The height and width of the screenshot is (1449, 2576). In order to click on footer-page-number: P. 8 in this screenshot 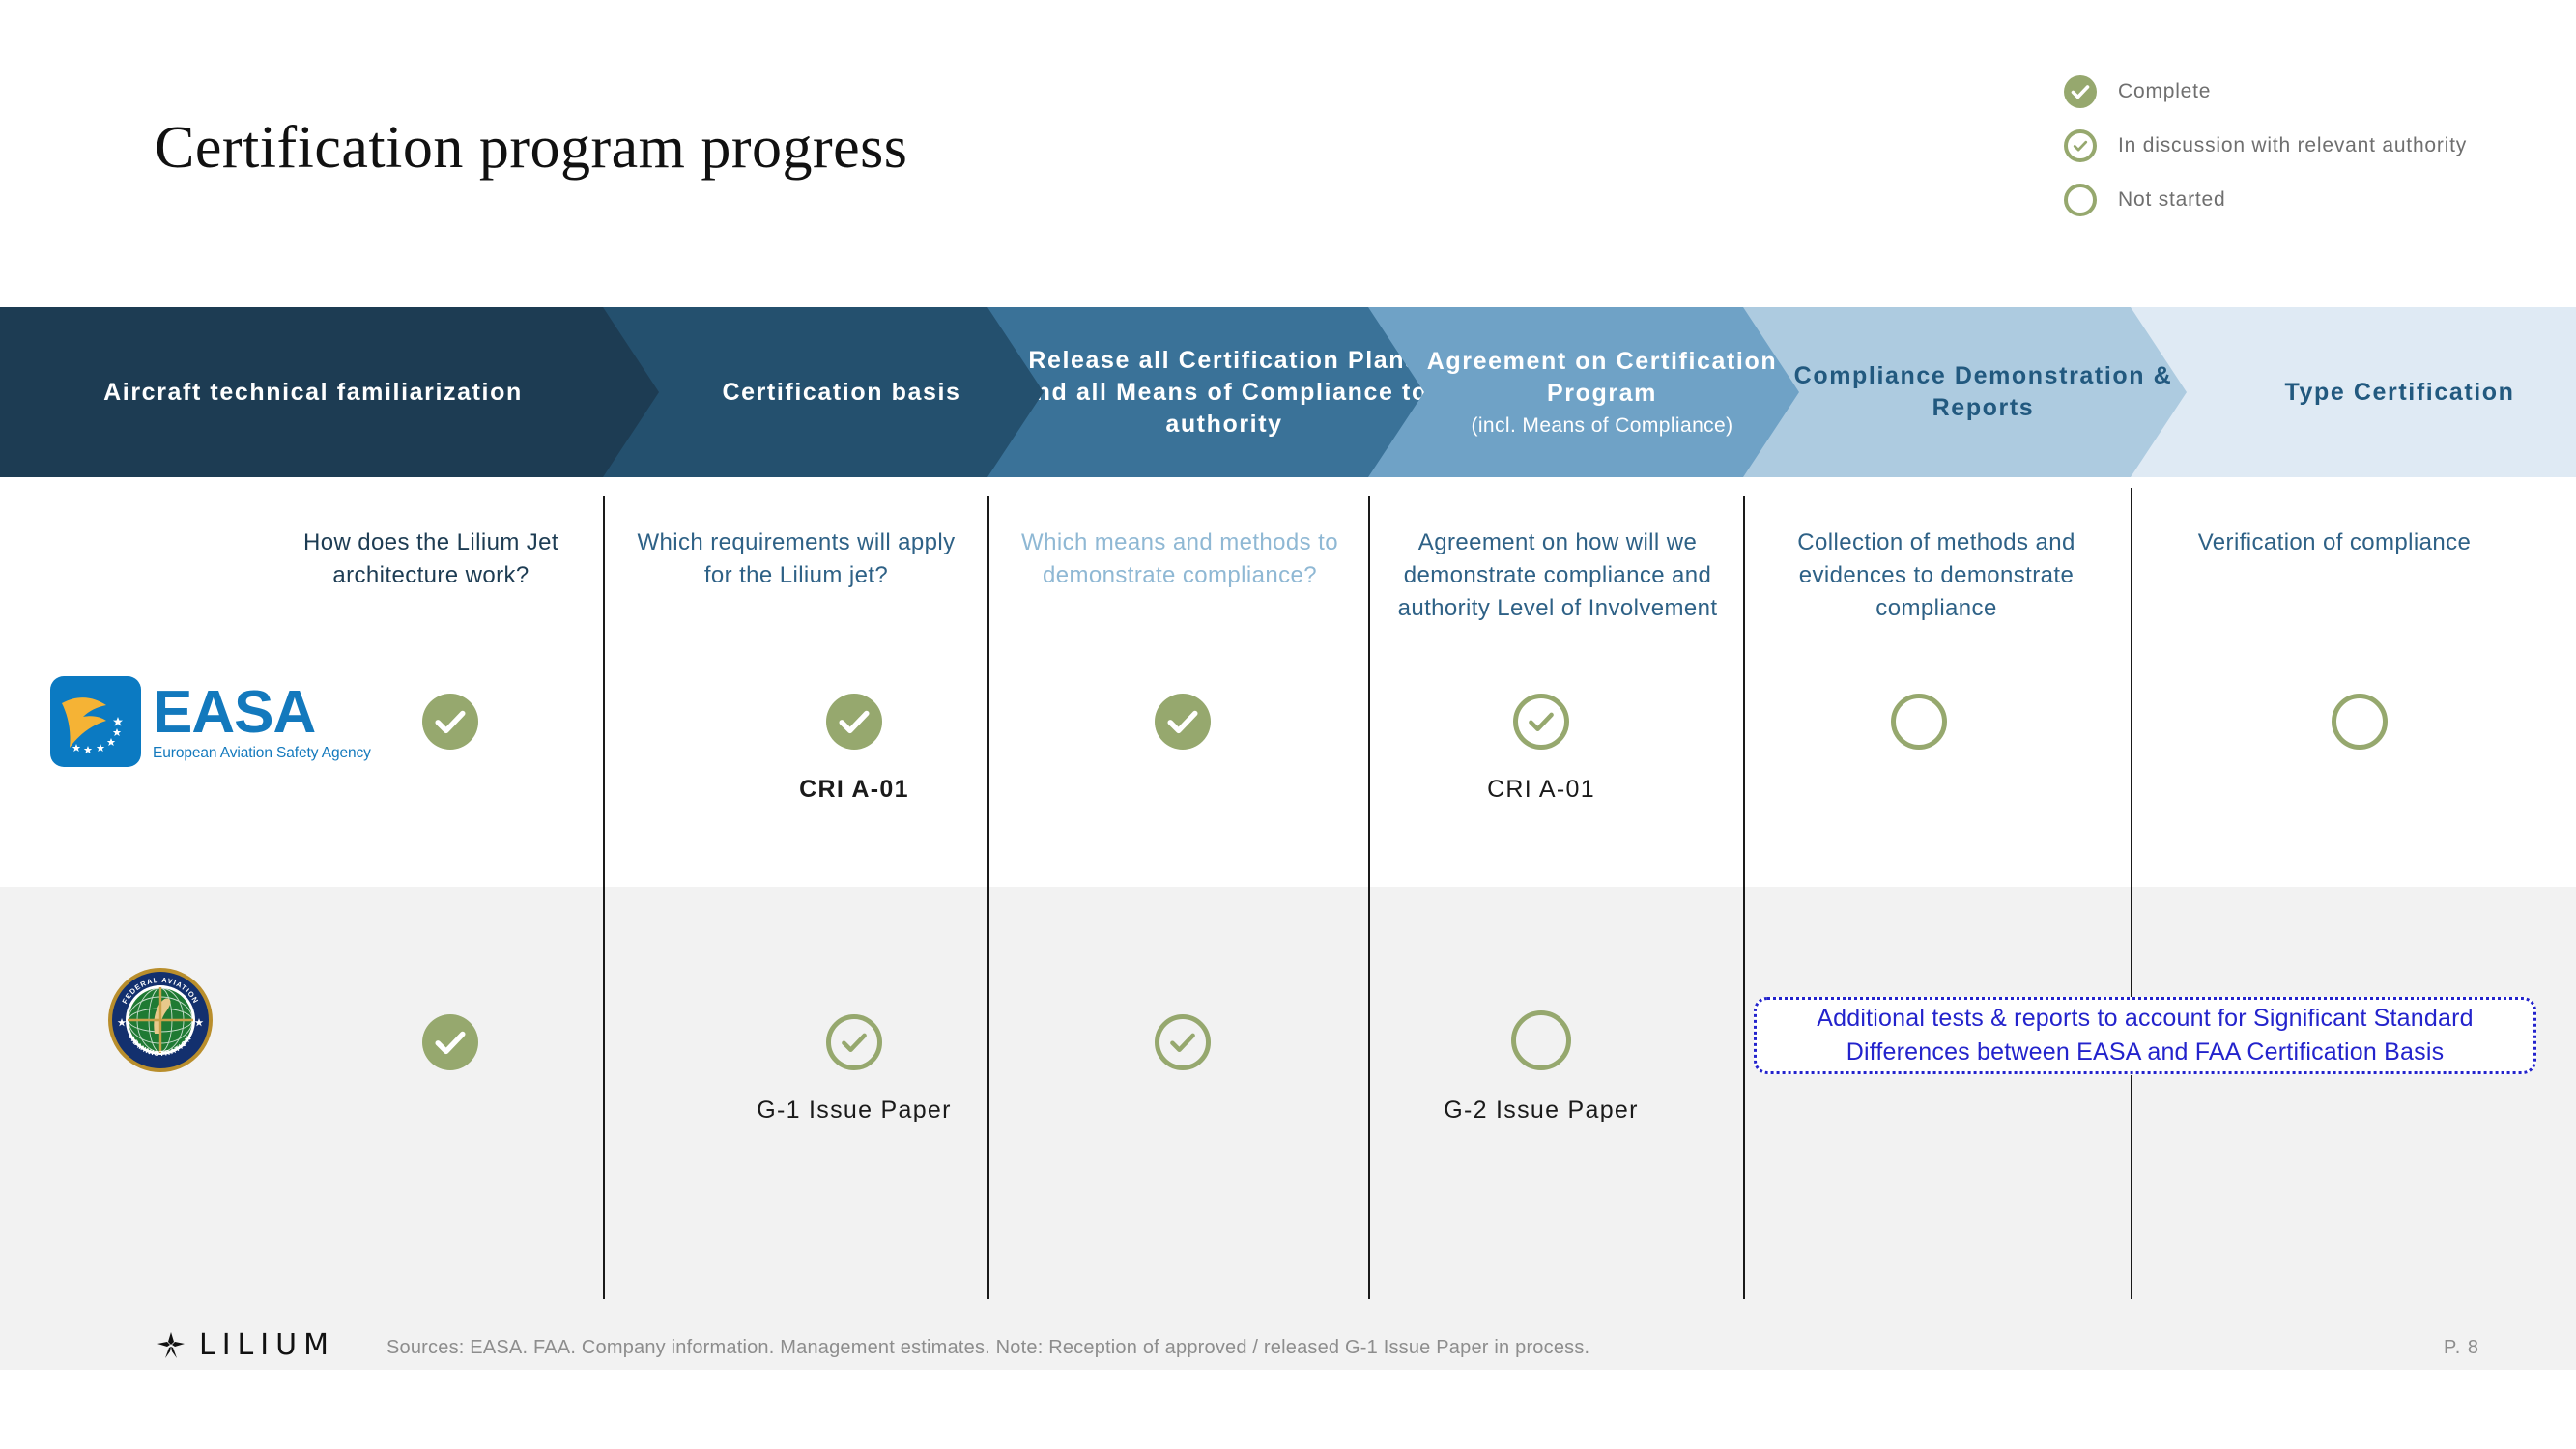, I will do `click(2461, 1347)`.